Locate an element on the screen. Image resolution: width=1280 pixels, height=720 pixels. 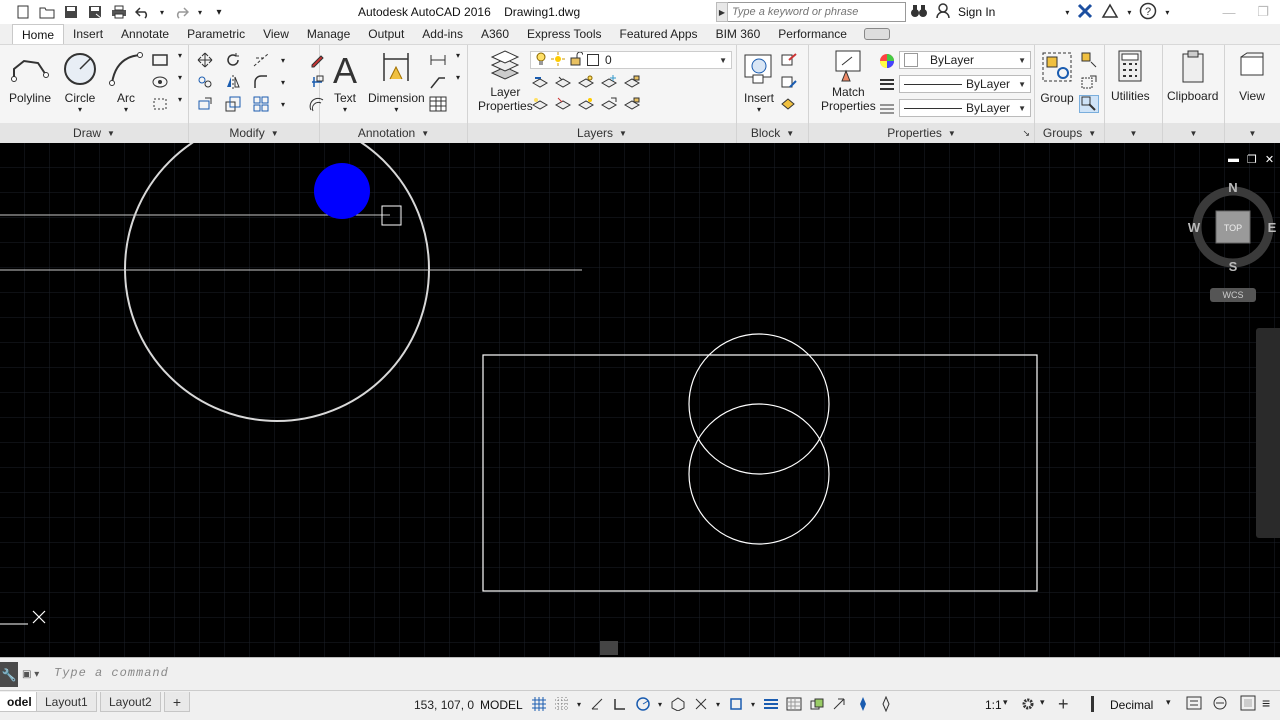
snap-icon is located at coordinates (561, 704).